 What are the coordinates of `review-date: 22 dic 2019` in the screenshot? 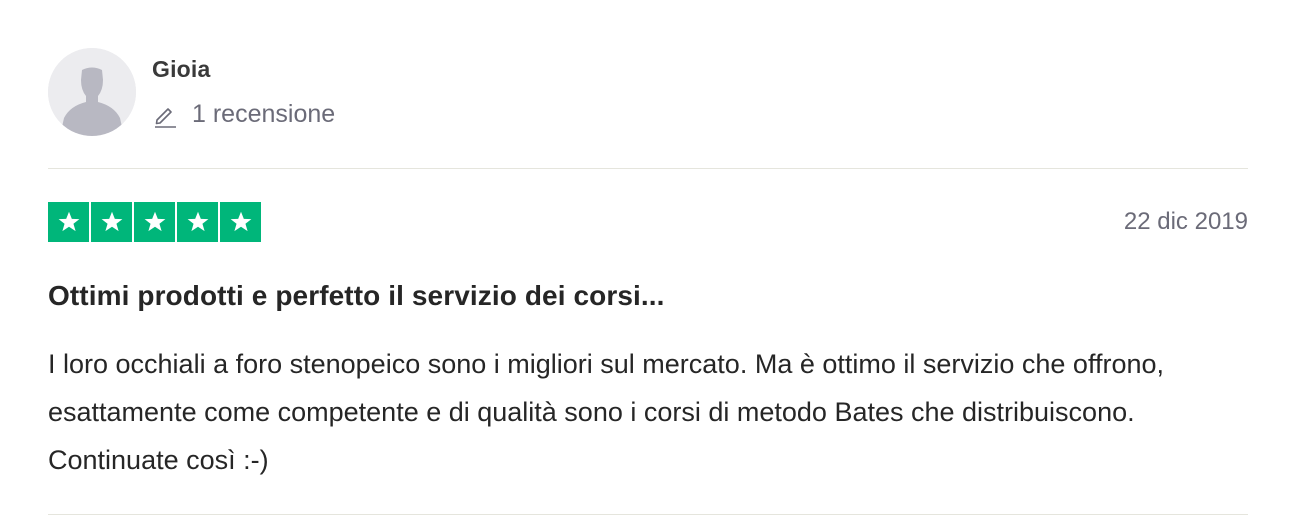 It's located at (1185, 221).